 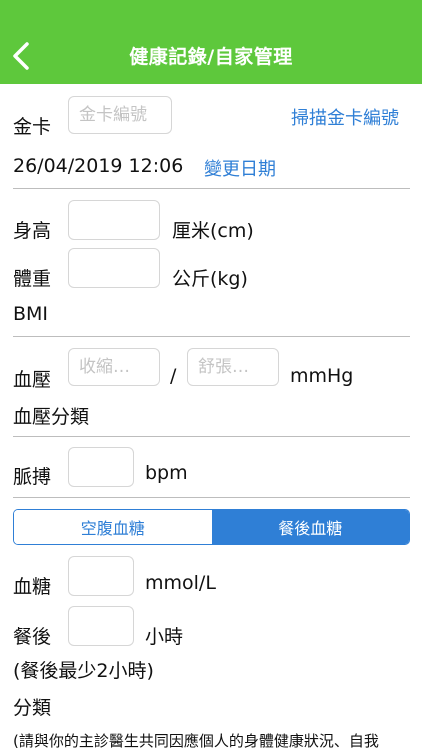 What do you see at coordinates (32, 279) in the screenshot?
I see `weight-label: 體重` at bounding box center [32, 279].